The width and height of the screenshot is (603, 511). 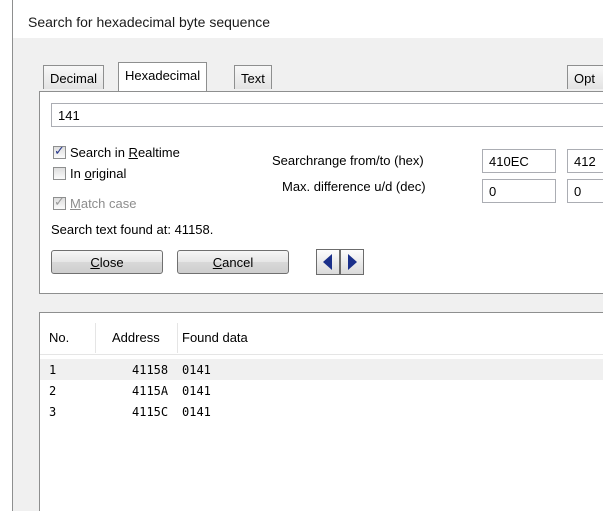 I want to click on row-address: 4115C, so click(x=150, y=412).